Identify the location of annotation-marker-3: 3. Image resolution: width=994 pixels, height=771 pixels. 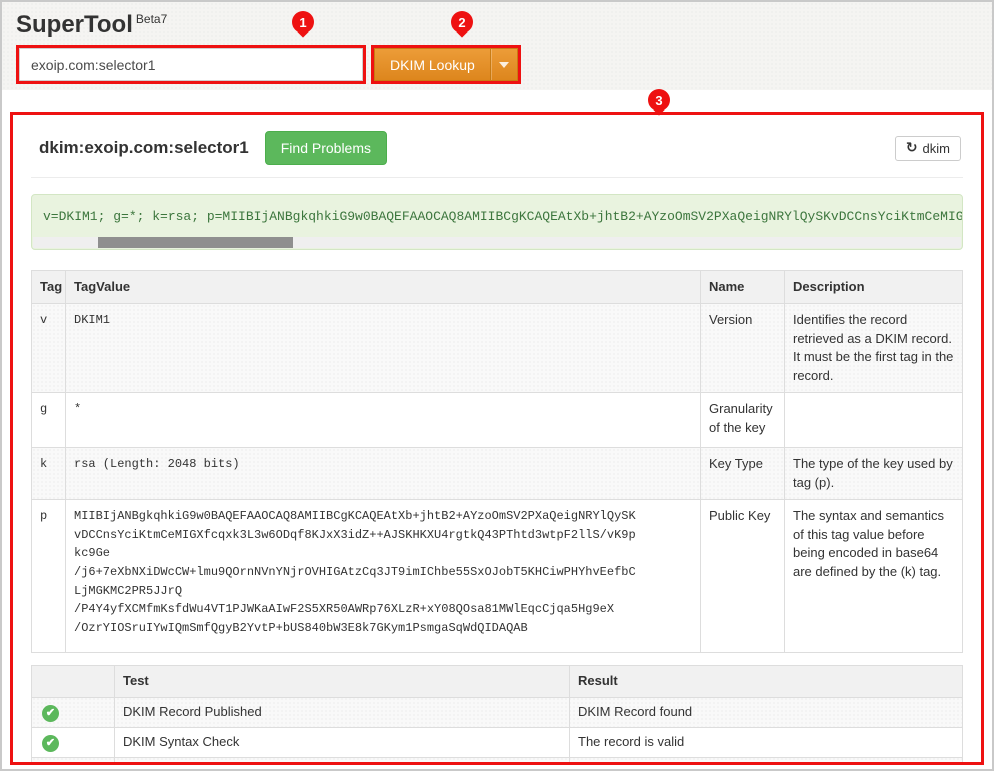
(659, 100).